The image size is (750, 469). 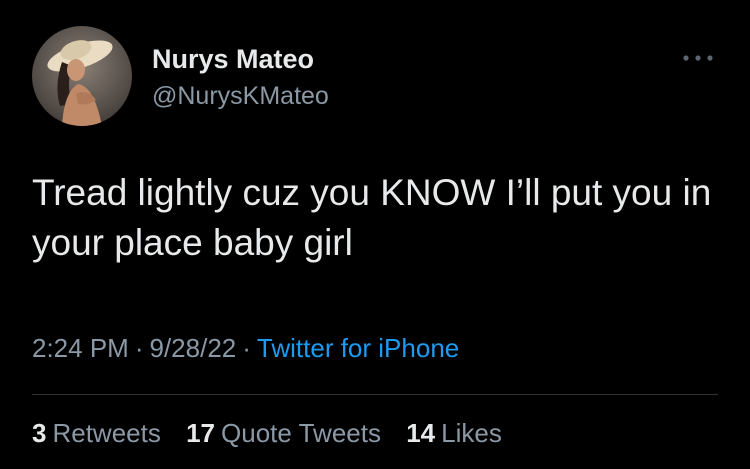 I want to click on quote-tweets-label: Quote Tweets, so click(x=301, y=433).